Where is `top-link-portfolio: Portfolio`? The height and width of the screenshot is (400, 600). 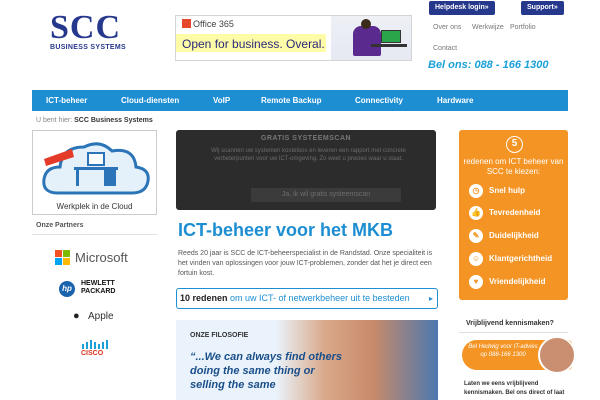
top-link-portfolio: Portfolio is located at coordinates (523, 27).